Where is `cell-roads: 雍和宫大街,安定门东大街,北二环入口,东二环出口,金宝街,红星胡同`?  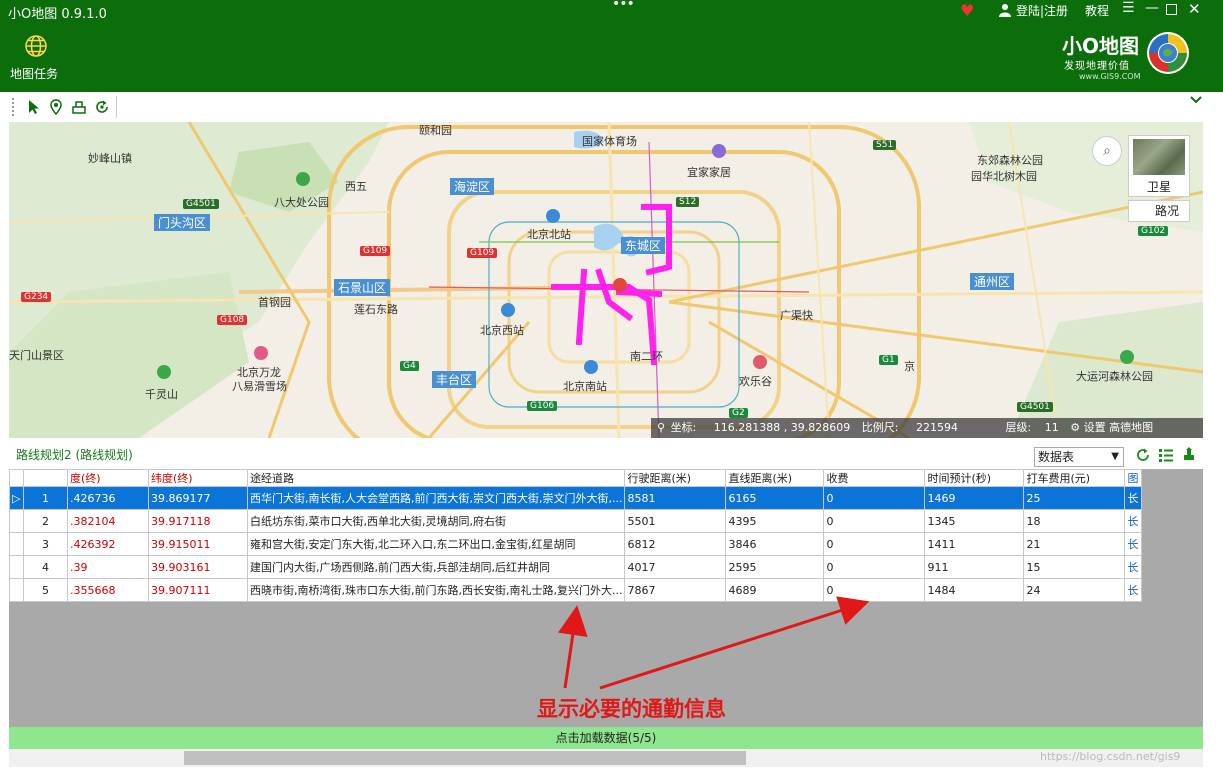 cell-roads: 雍和宫大街,安定门东大街,北二环入口,东二环出口,金宝街,红星胡同 is located at coordinates (436, 544).